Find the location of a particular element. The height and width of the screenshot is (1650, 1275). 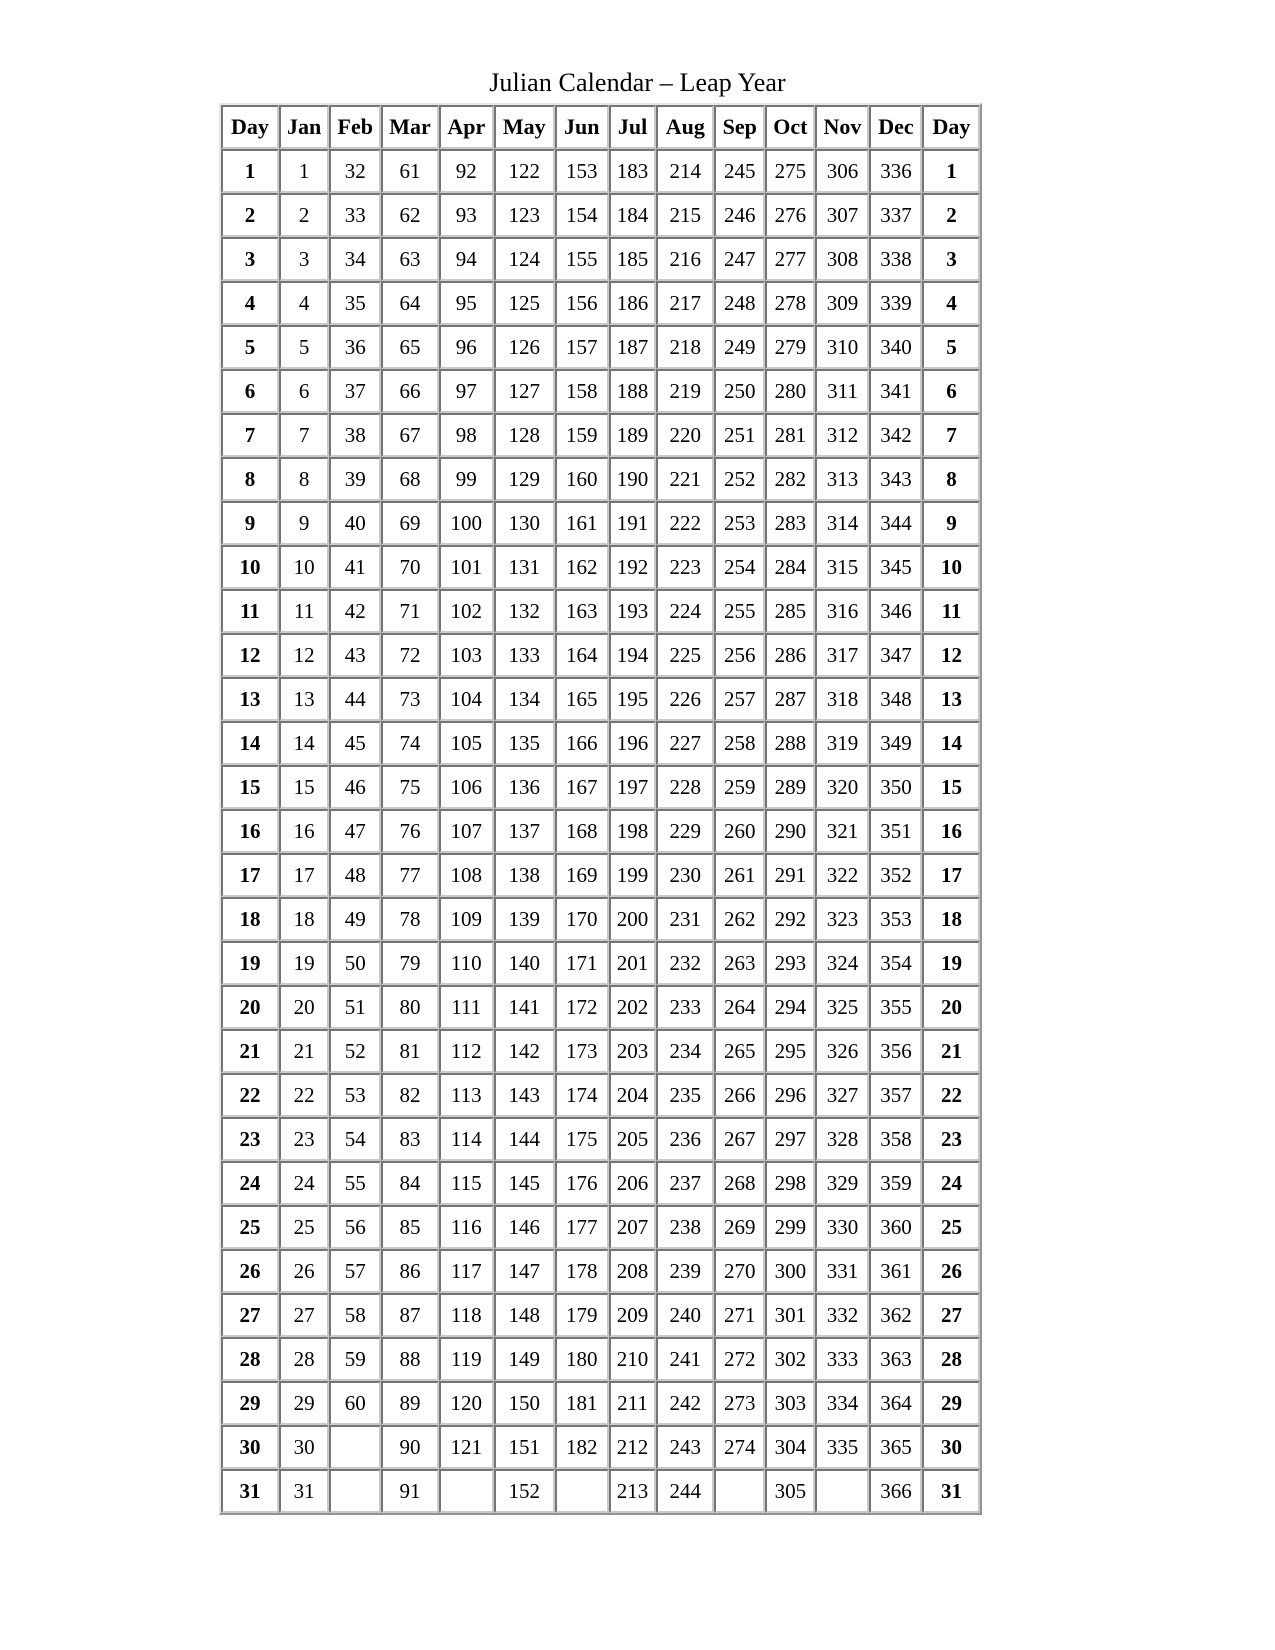

table-row: 27 27 58 87 118 148 179 209 240 271 301 332 362 27 is located at coordinates (601, 1315).